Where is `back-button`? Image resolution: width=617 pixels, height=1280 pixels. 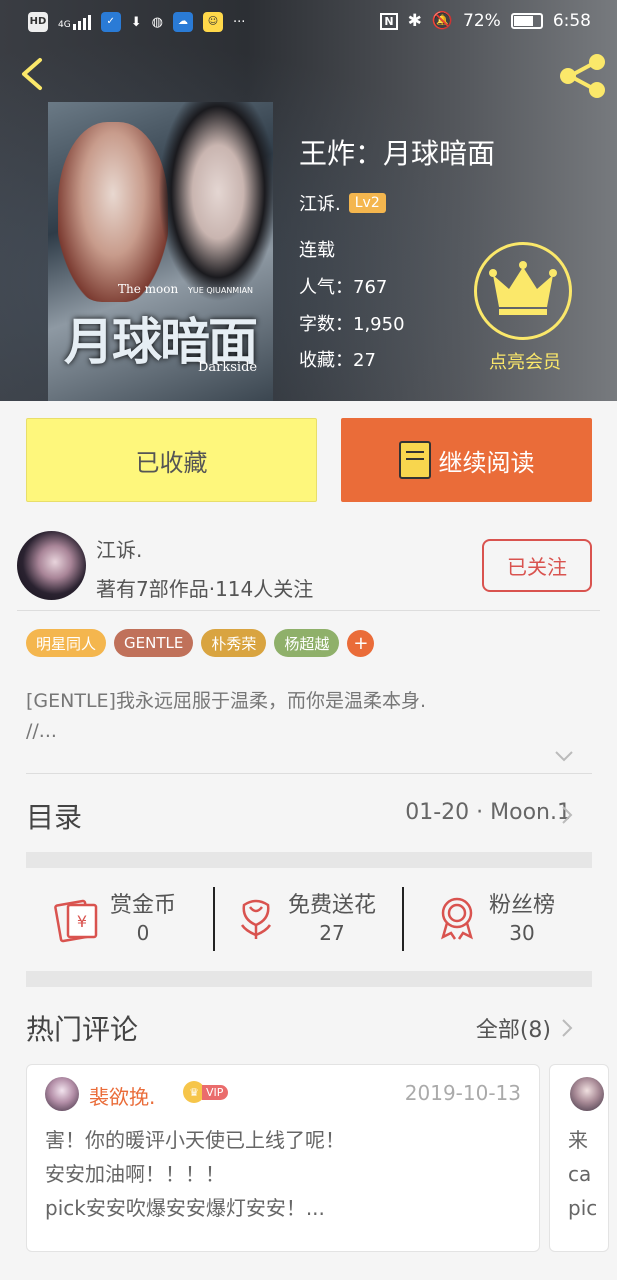 back-button is located at coordinates (34, 74).